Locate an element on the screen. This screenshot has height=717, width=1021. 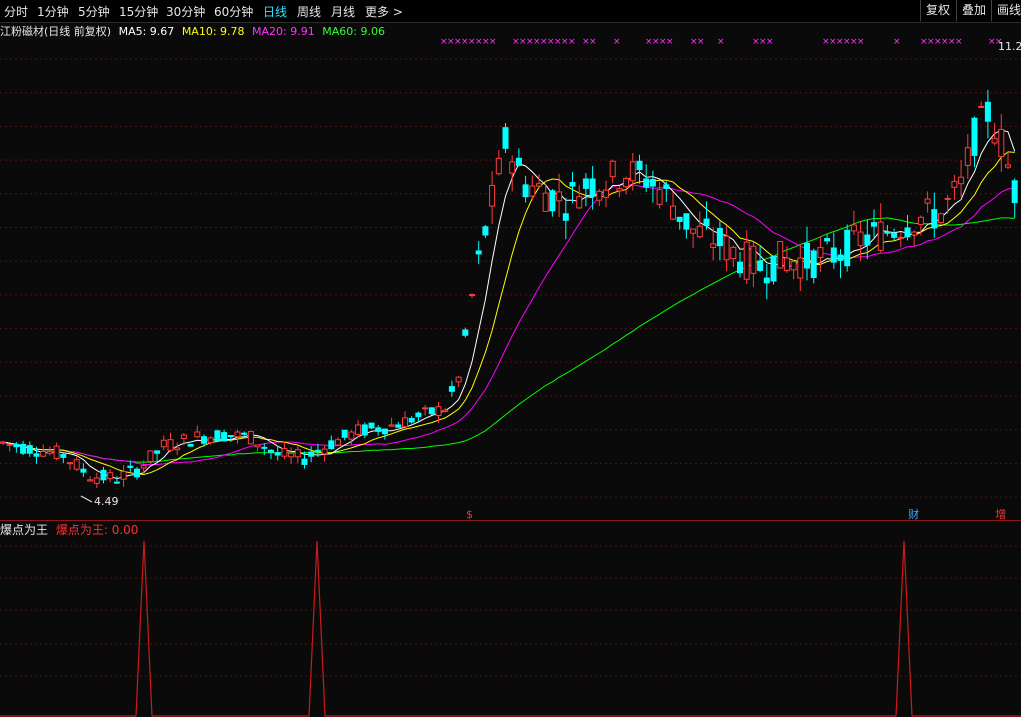
period-tab: 60分钟 is located at coordinates (233, 11).